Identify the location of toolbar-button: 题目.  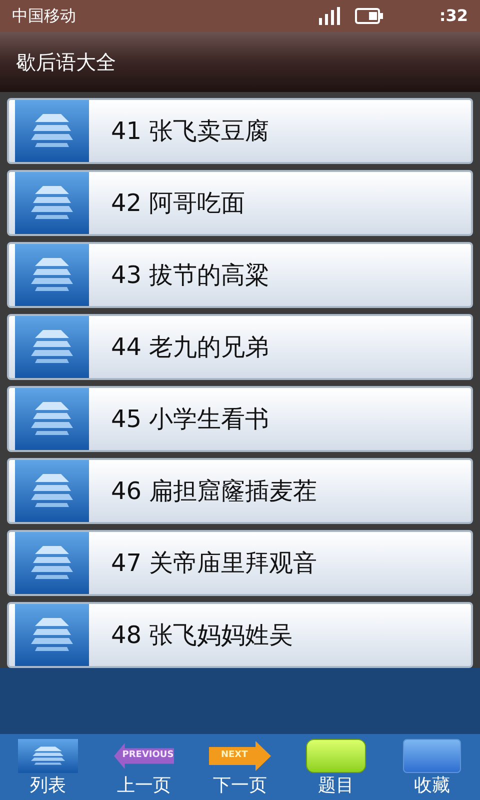
(336, 768).